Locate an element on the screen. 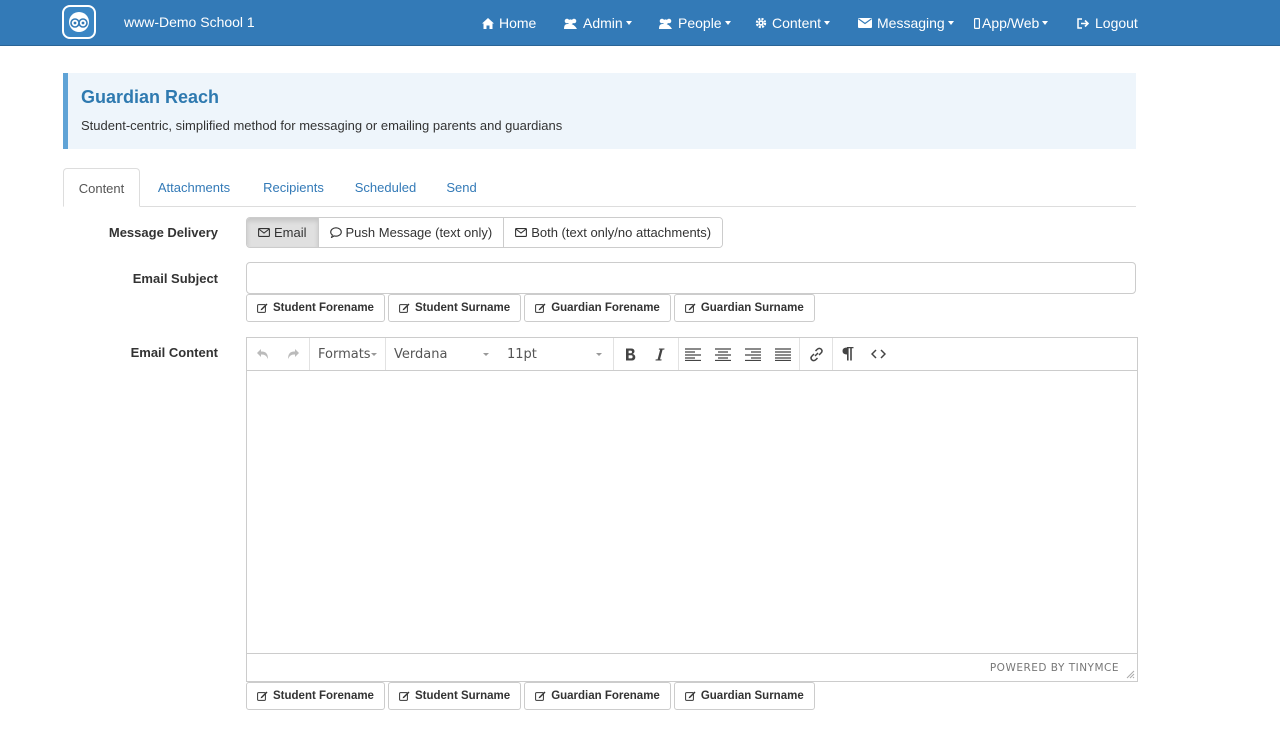 The width and height of the screenshot is (1280, 740). nav-app-web: App/Web is located at coordinates (1011, 23).